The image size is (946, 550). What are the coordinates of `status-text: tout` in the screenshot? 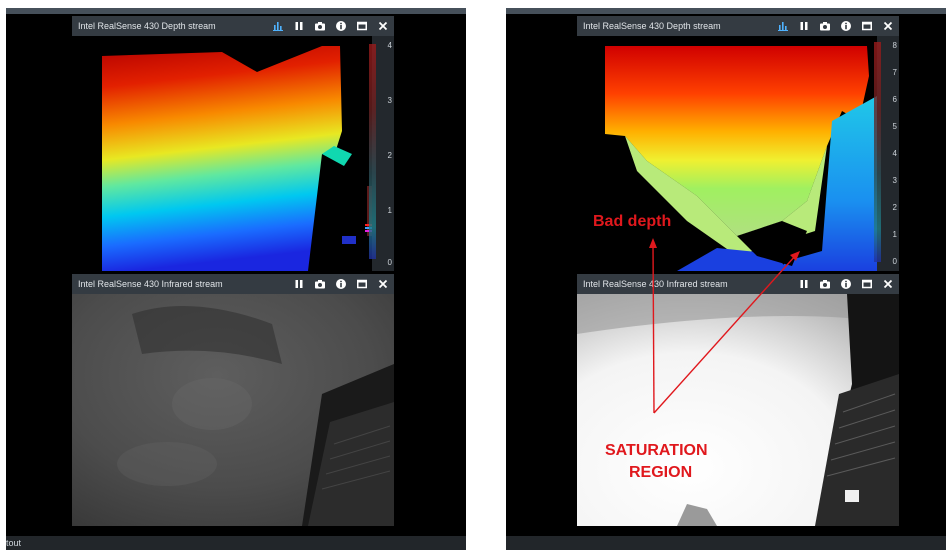 It's located at (14, 543).